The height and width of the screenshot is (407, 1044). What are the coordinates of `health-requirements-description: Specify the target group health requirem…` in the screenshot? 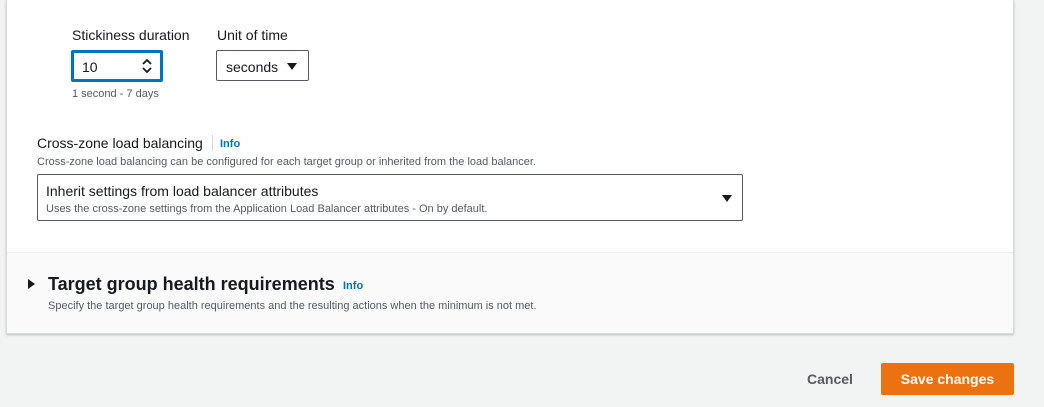 It's located at (292, 306).